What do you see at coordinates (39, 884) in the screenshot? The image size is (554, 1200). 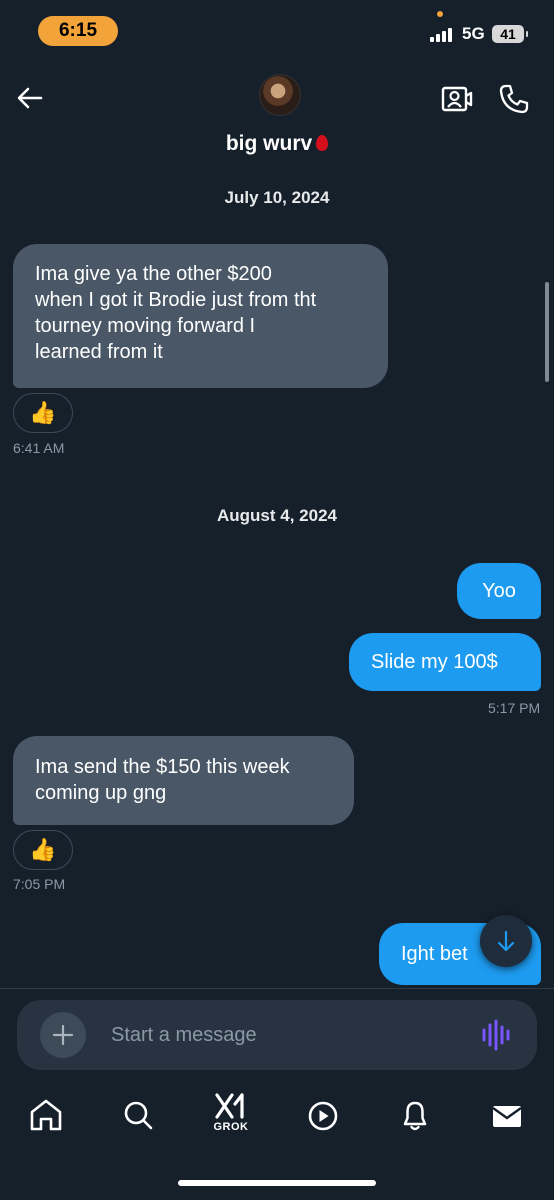 I see `message-timestamp: 7:05 PM` at bounding box center [39, 884].